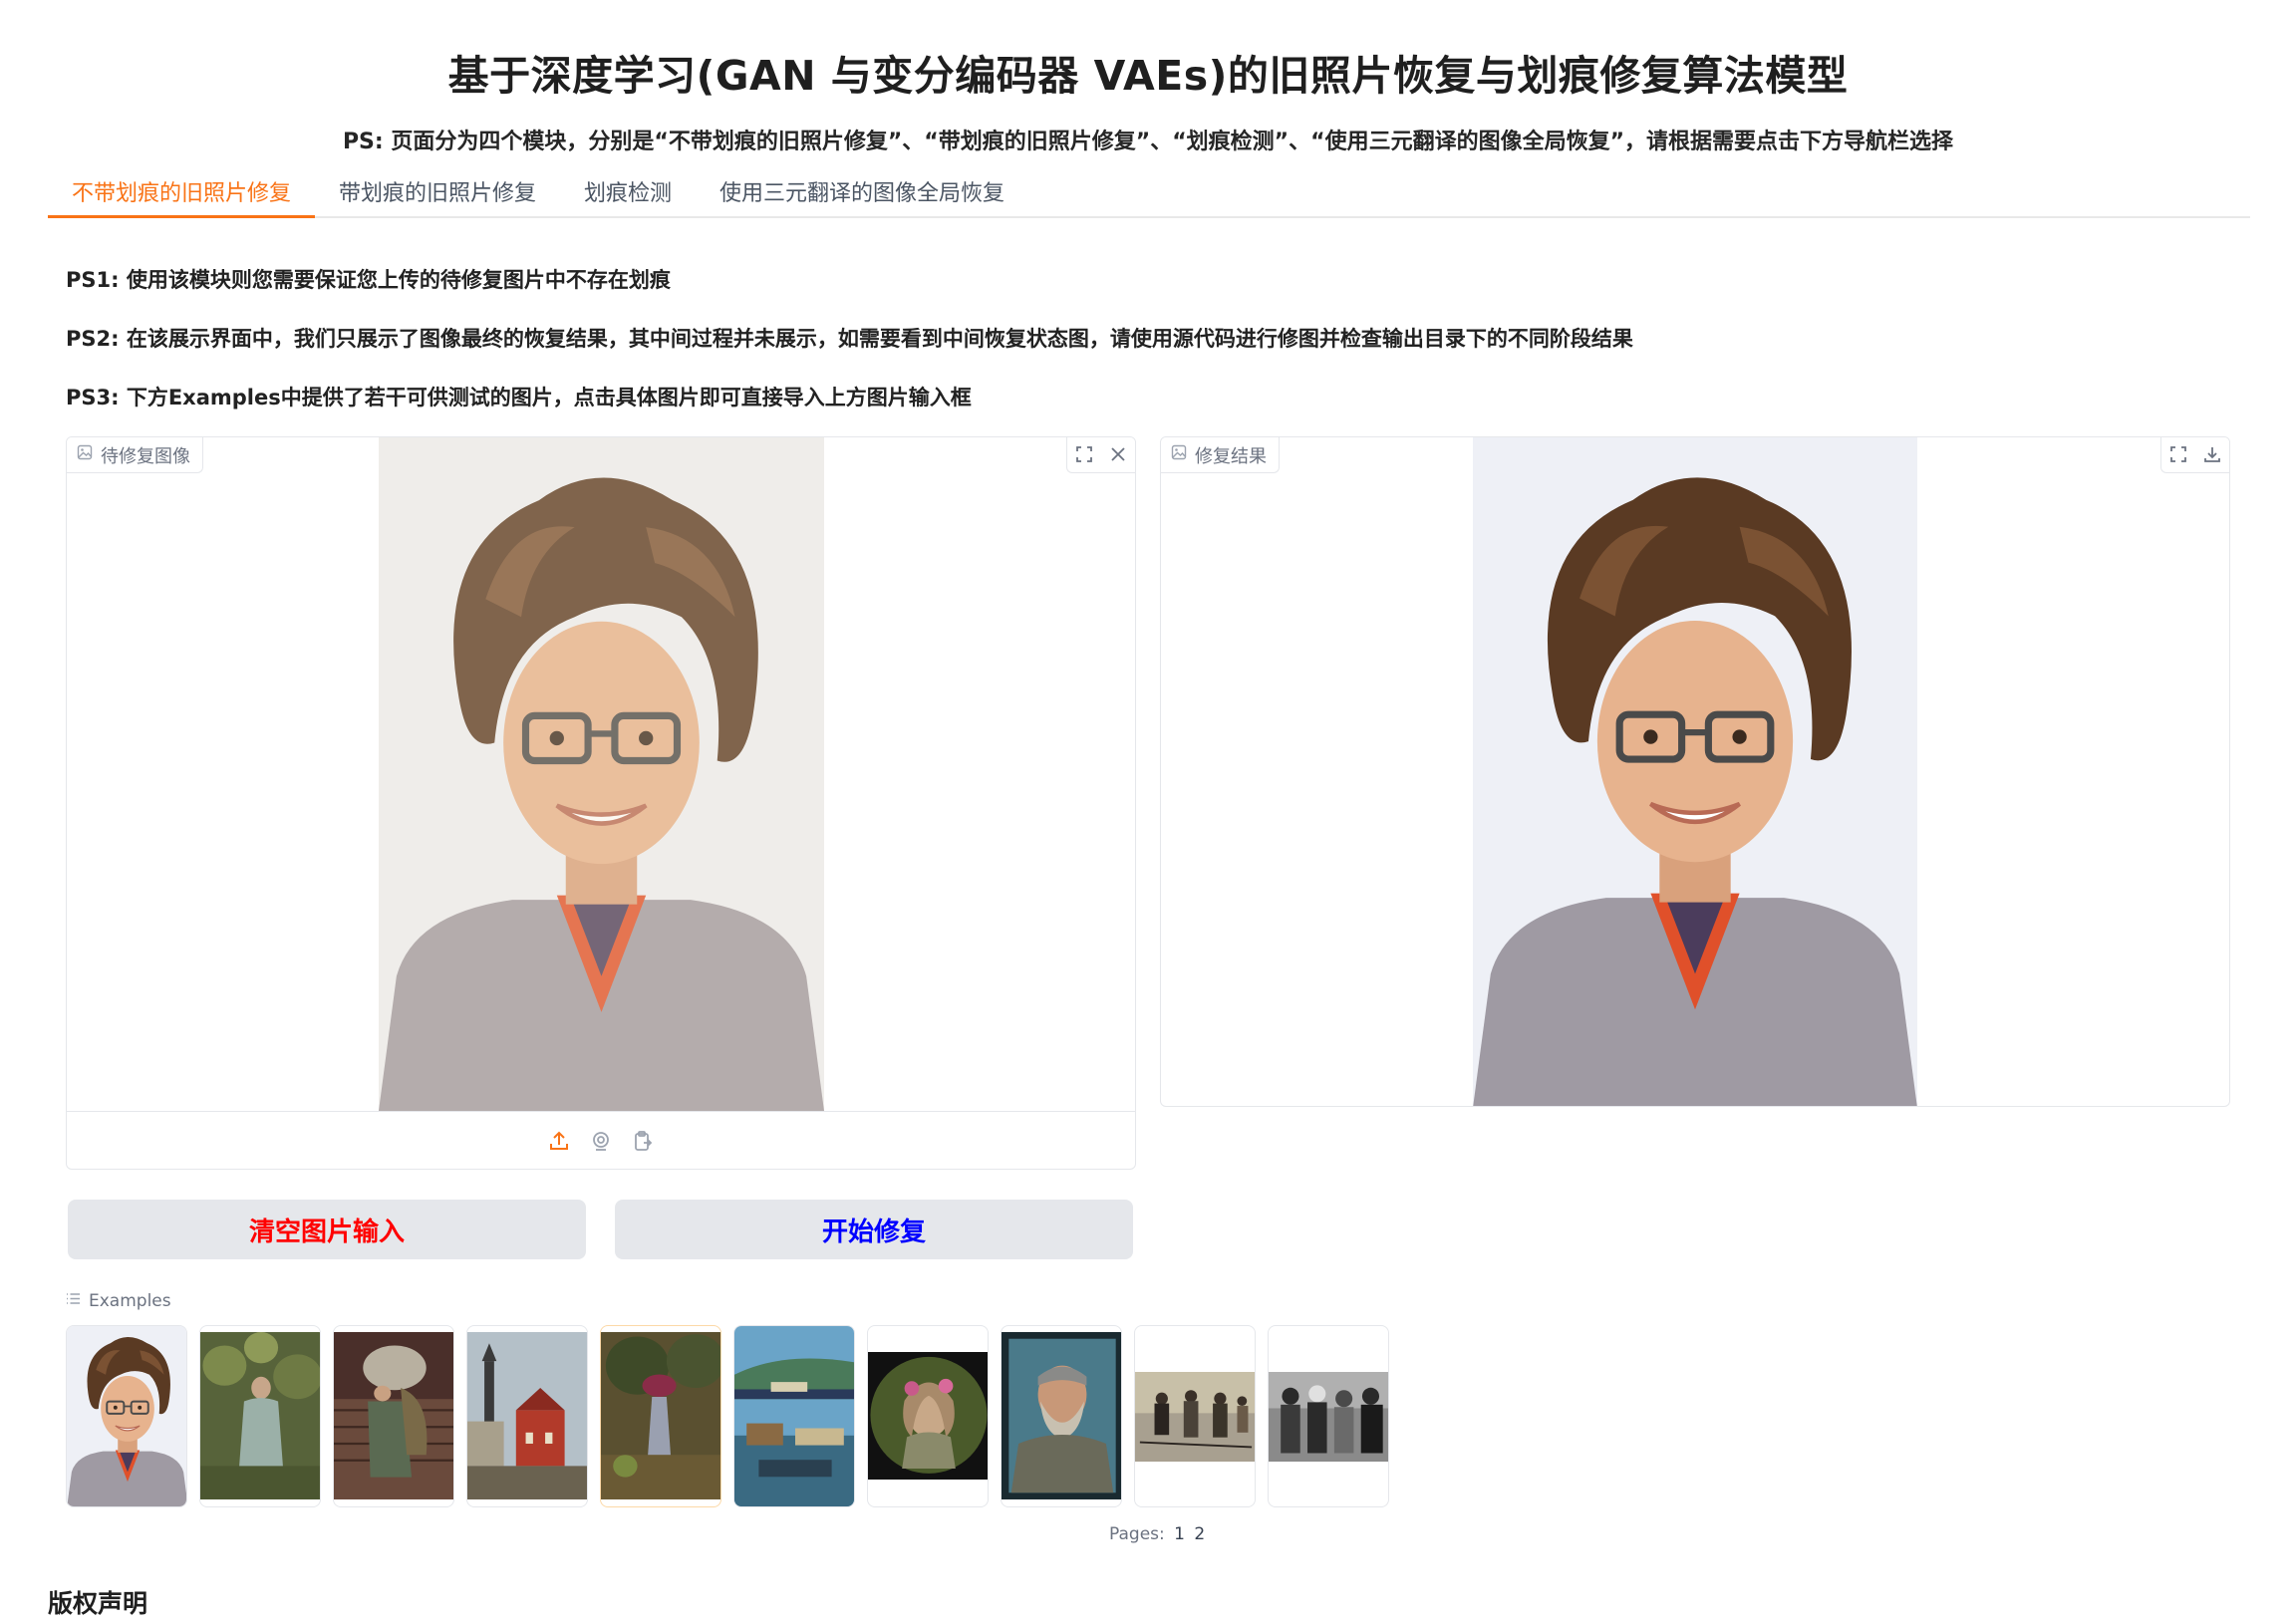 Image resolution: width=2296 pixels, height=1624 pixels. What do you see at coordinates (145, 456) in the screenshot?
I see `input-image-label-text: 待修复图像` at bounding box center [145, 456].